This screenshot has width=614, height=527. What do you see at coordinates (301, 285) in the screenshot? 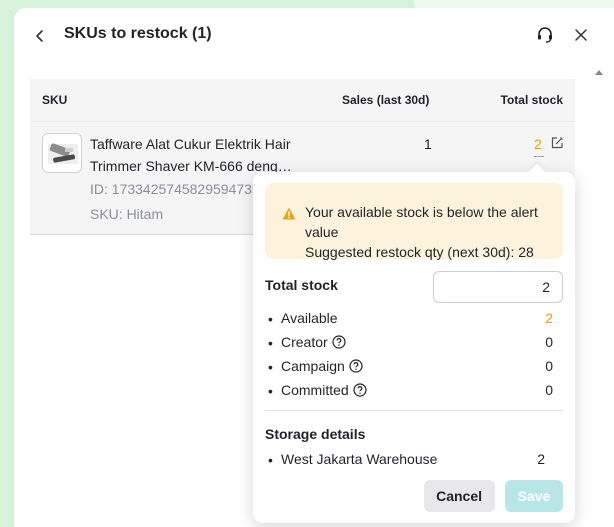
I see `total-stock-label: Total stock` at bounding box center [301, 285].